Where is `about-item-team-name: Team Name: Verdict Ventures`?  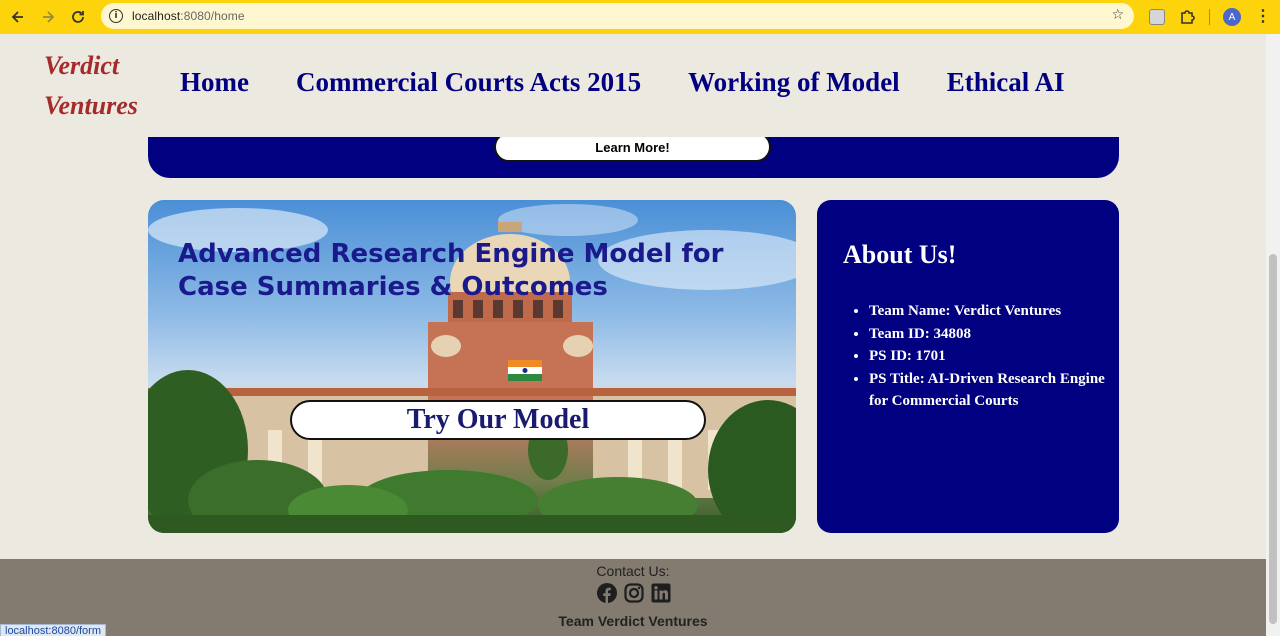 about-item-team-name: Team Name: Verdict Ventures is located at coordinates (989, 311).